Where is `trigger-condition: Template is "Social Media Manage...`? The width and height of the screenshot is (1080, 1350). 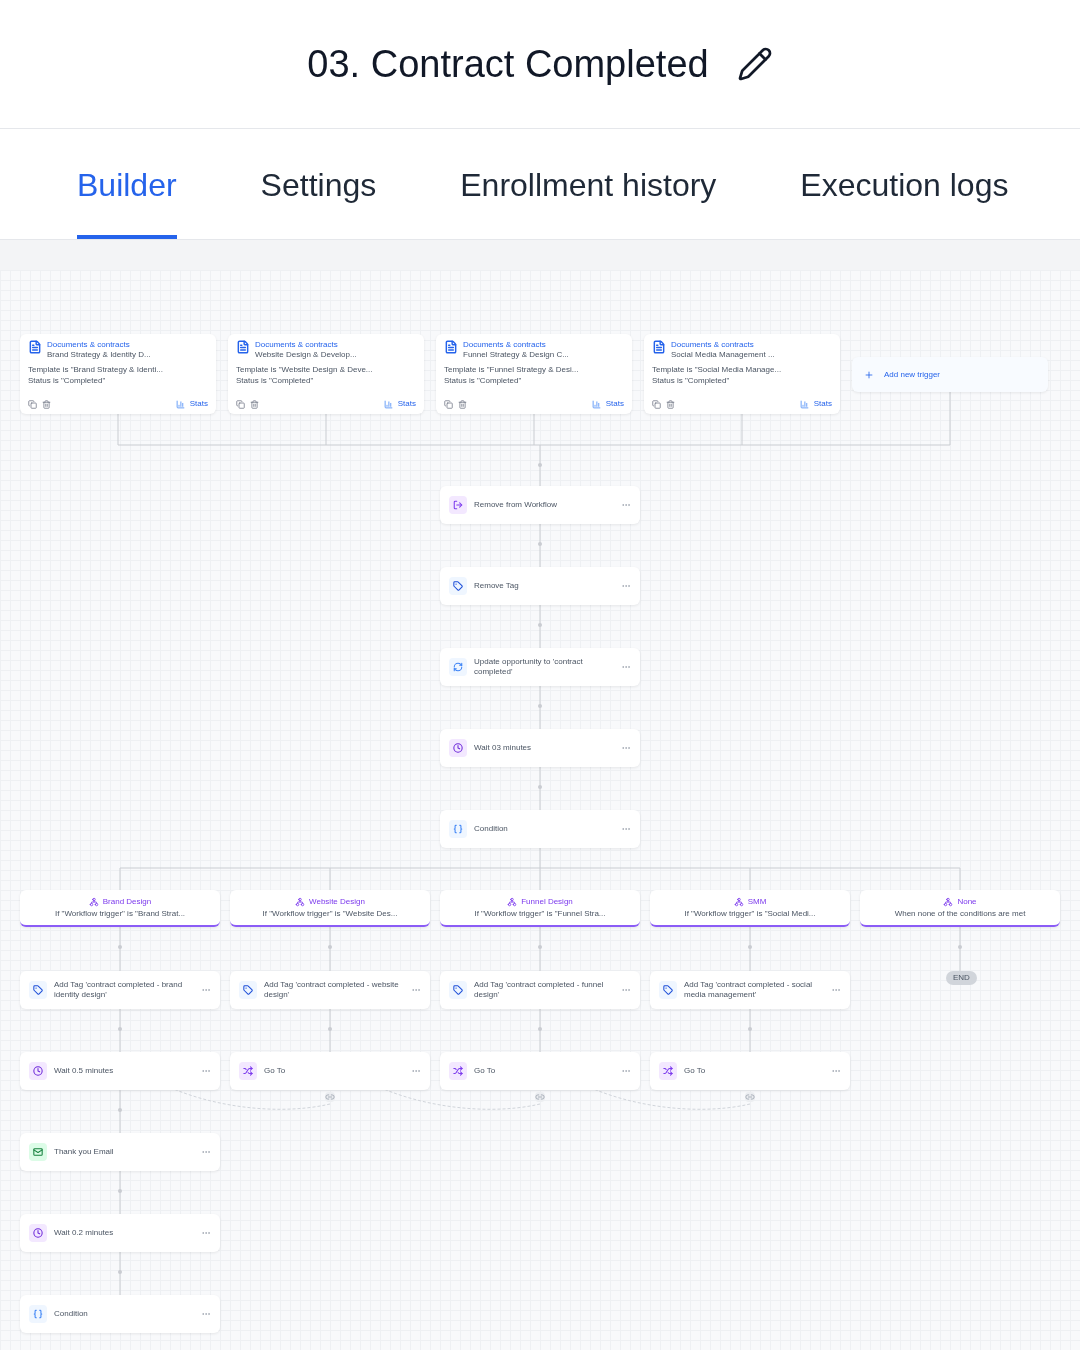
trigger-condition: Template is "Social Media Manage... is located at coordinates (717, 369).